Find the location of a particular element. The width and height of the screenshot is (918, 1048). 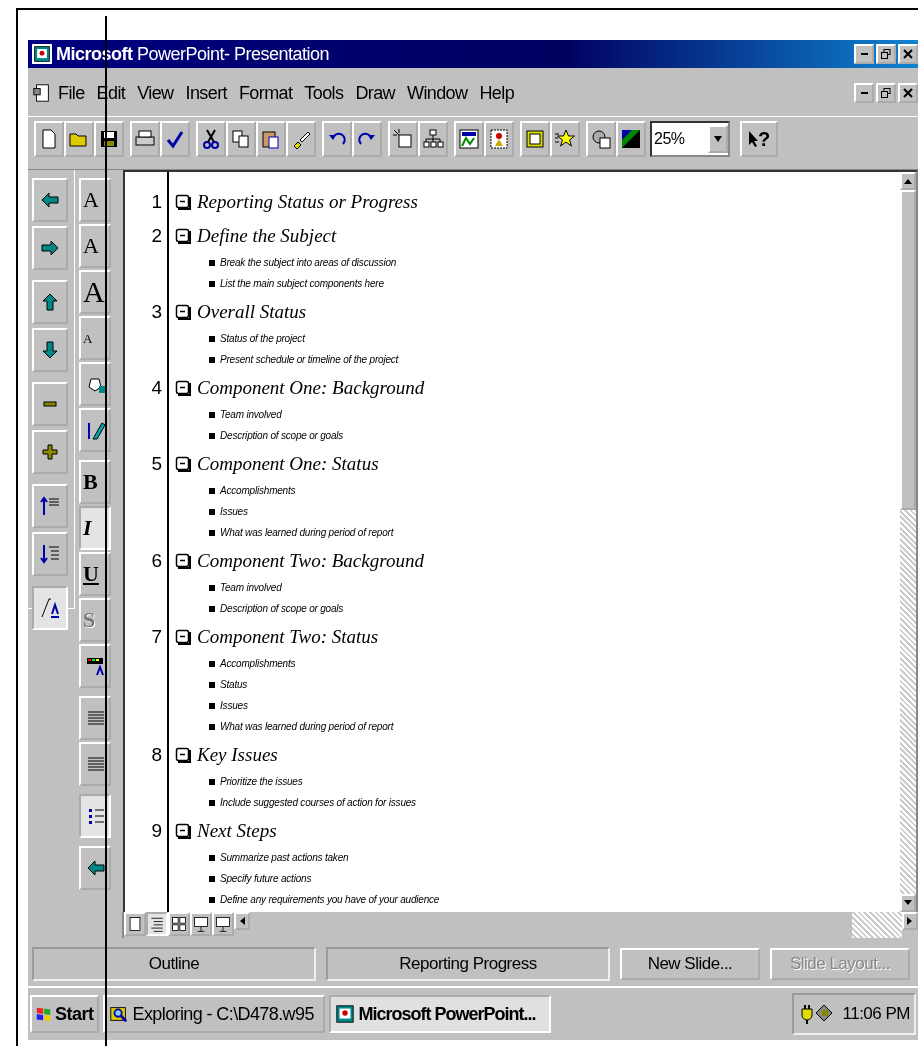

menu-item: Help is located at coordinates (497, 93).